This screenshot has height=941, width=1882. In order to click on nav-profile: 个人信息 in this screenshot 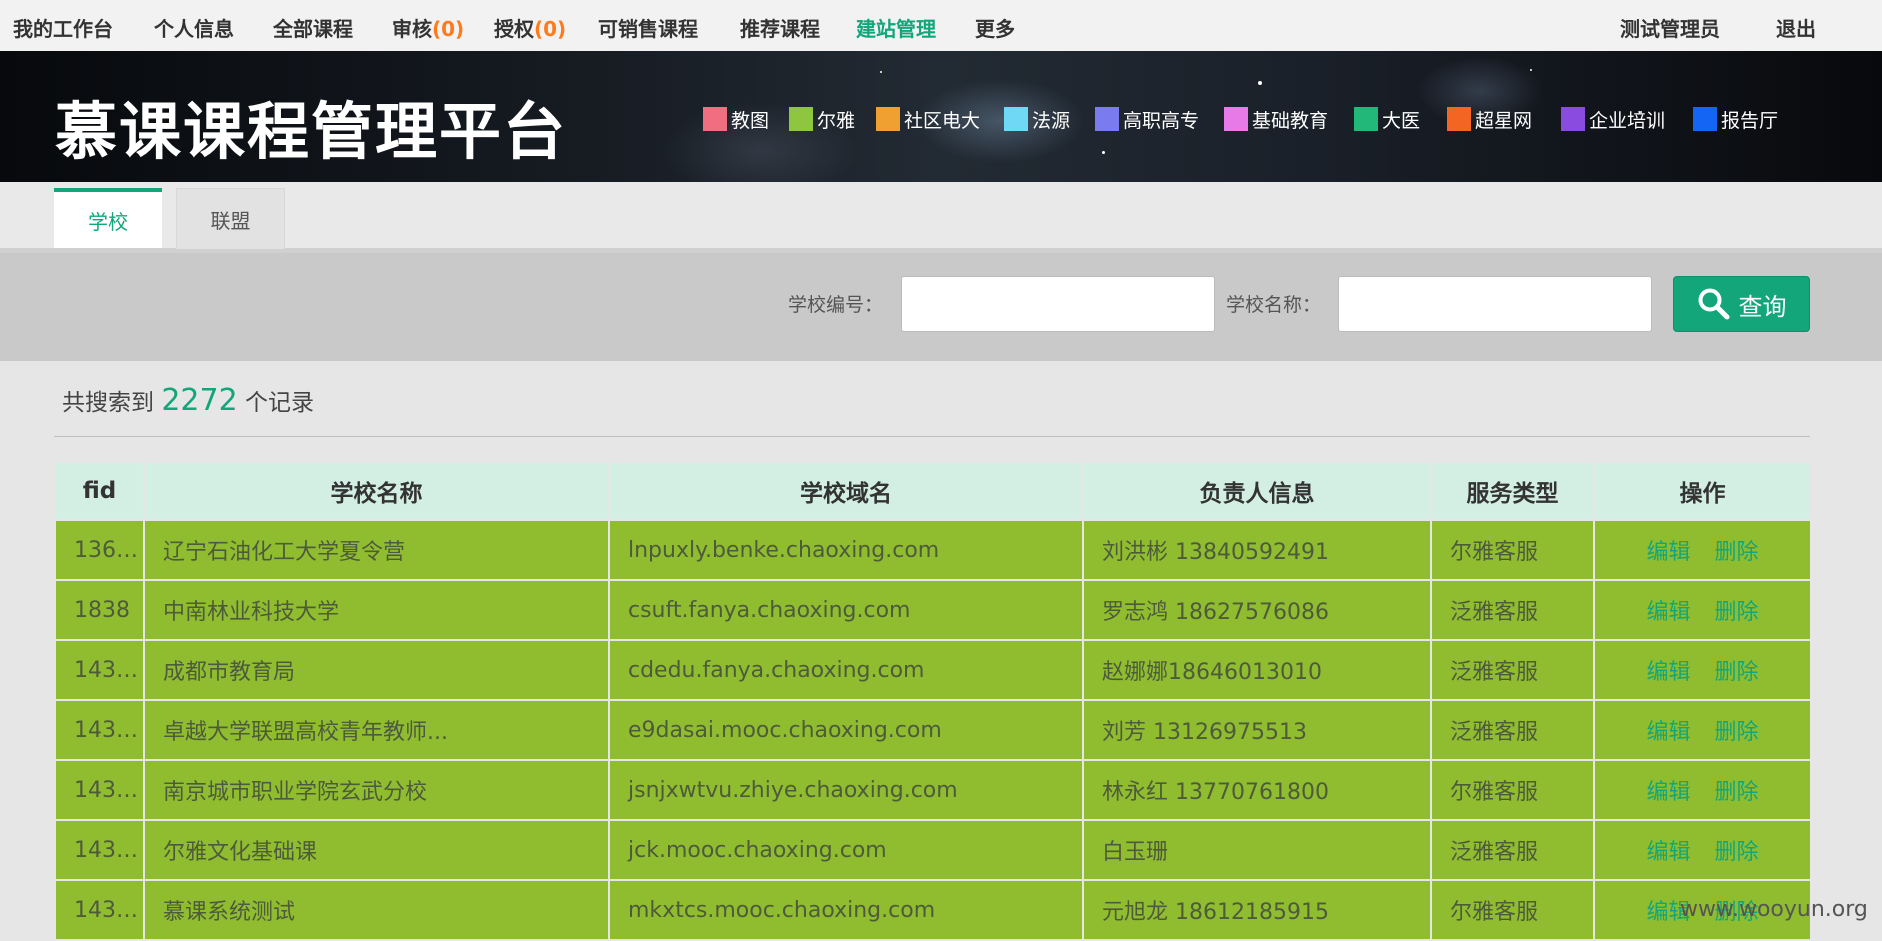, I will do `click(194, 27)`.